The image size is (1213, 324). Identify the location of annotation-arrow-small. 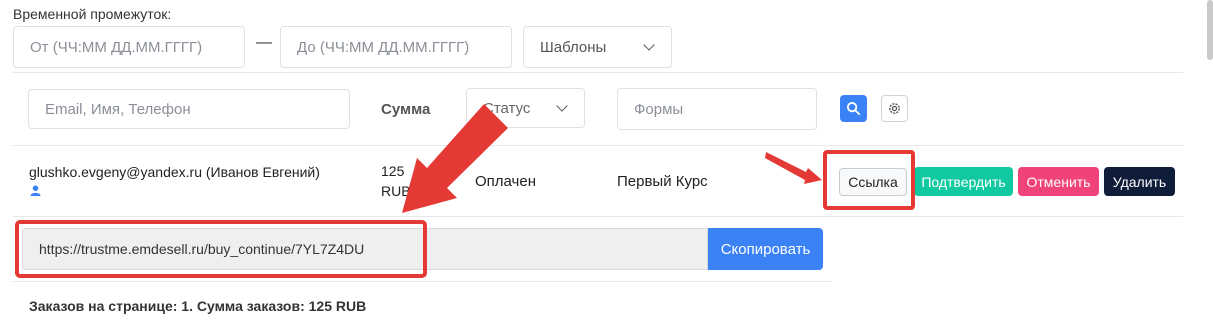
(793, 168).